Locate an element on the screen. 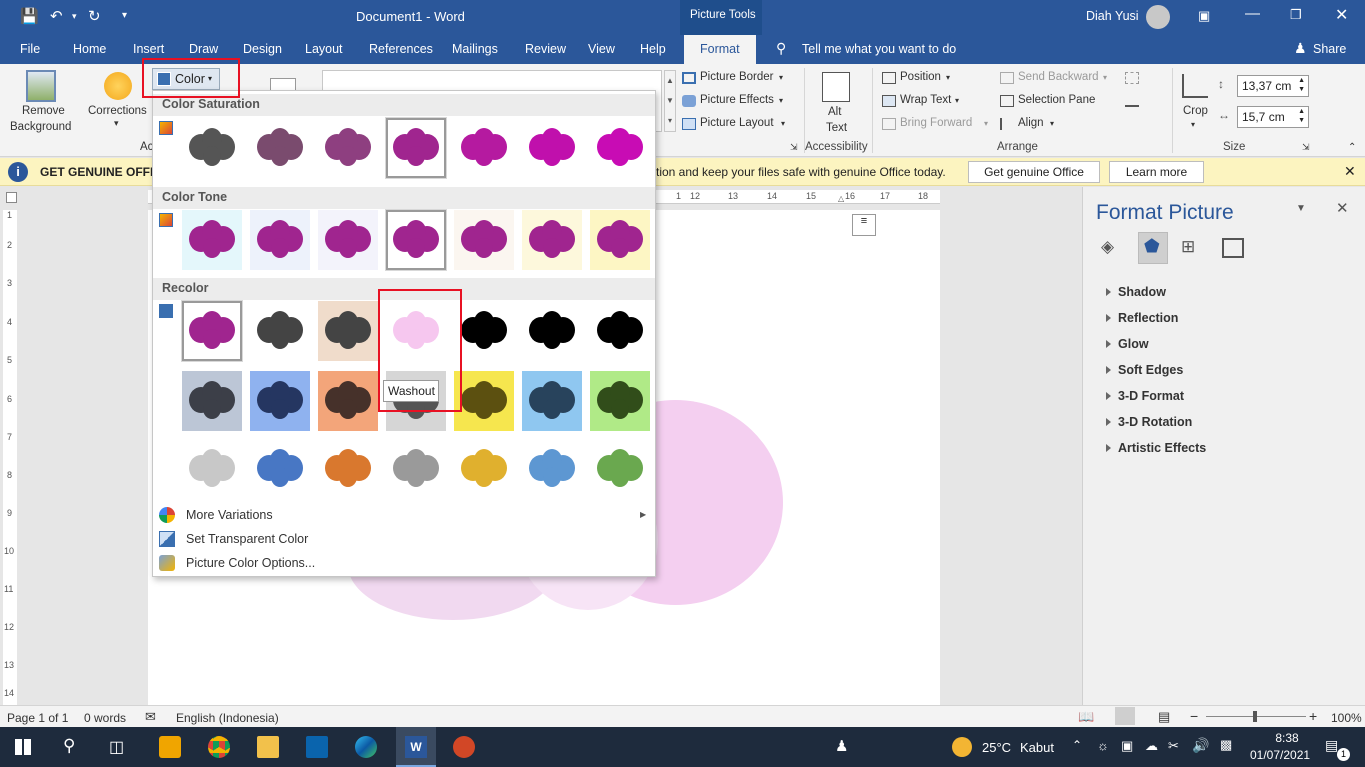  height-input: 13,37 cm ▲ ▼ is located at coordinates (1273, 86).